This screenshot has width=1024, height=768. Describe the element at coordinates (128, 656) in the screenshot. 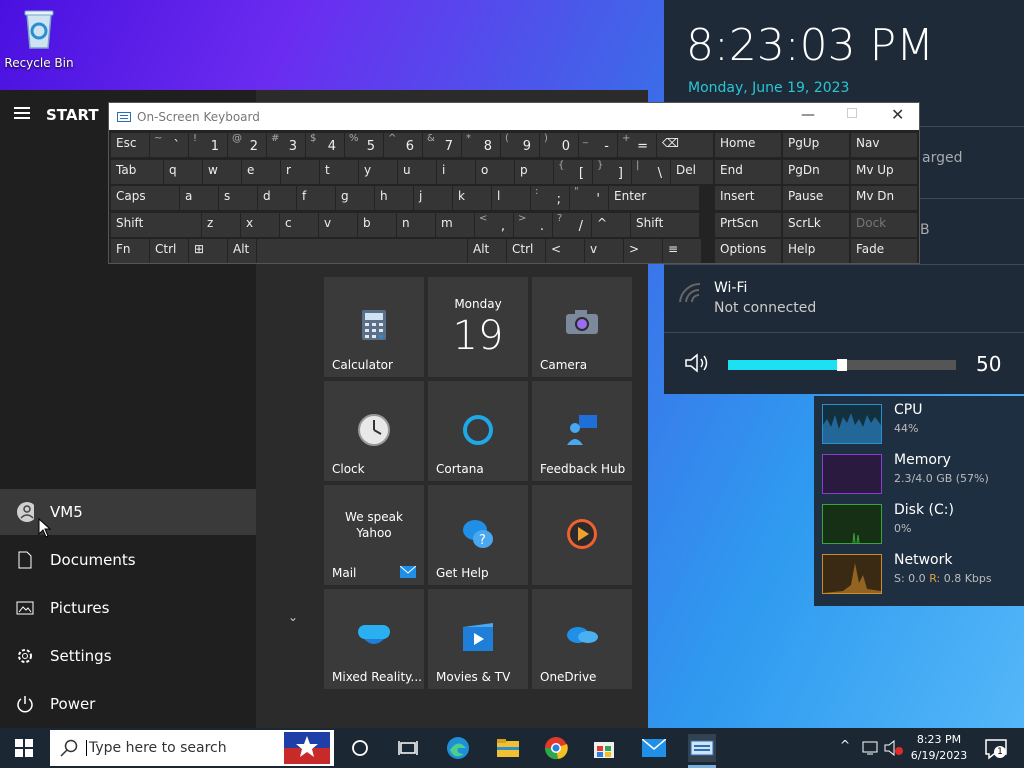

I see `nav-settings: Settings` at that location.